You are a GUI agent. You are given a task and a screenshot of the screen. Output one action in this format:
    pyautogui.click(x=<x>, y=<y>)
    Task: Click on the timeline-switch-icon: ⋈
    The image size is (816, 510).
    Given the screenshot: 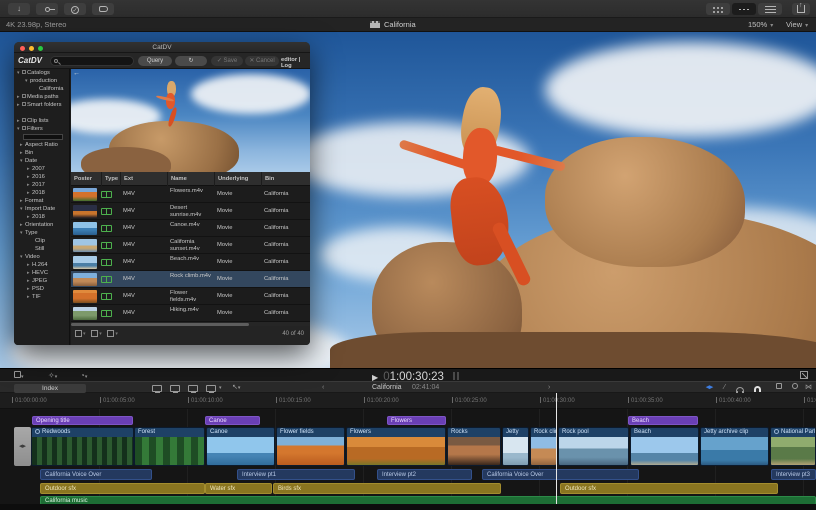 What is the action you would take?
    pyautogui.click(x=808, y=388)
    